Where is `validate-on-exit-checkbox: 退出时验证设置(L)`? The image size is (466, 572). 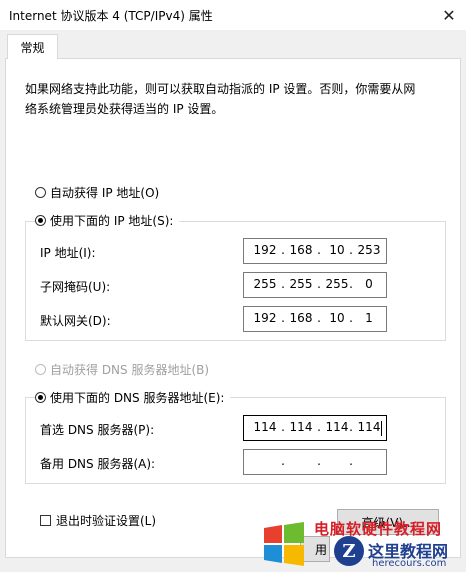 validate-on-exit-checkbox: 退出时验证设置(L) is located at coordinates (98, 520).